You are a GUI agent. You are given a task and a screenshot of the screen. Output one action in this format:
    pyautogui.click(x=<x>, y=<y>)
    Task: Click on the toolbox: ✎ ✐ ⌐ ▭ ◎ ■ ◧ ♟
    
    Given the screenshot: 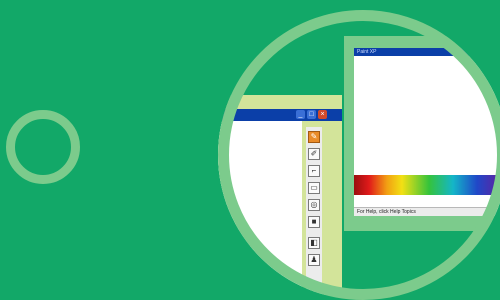 What is the action you would take?
    pyautogui.click(x=314, y=213)
    